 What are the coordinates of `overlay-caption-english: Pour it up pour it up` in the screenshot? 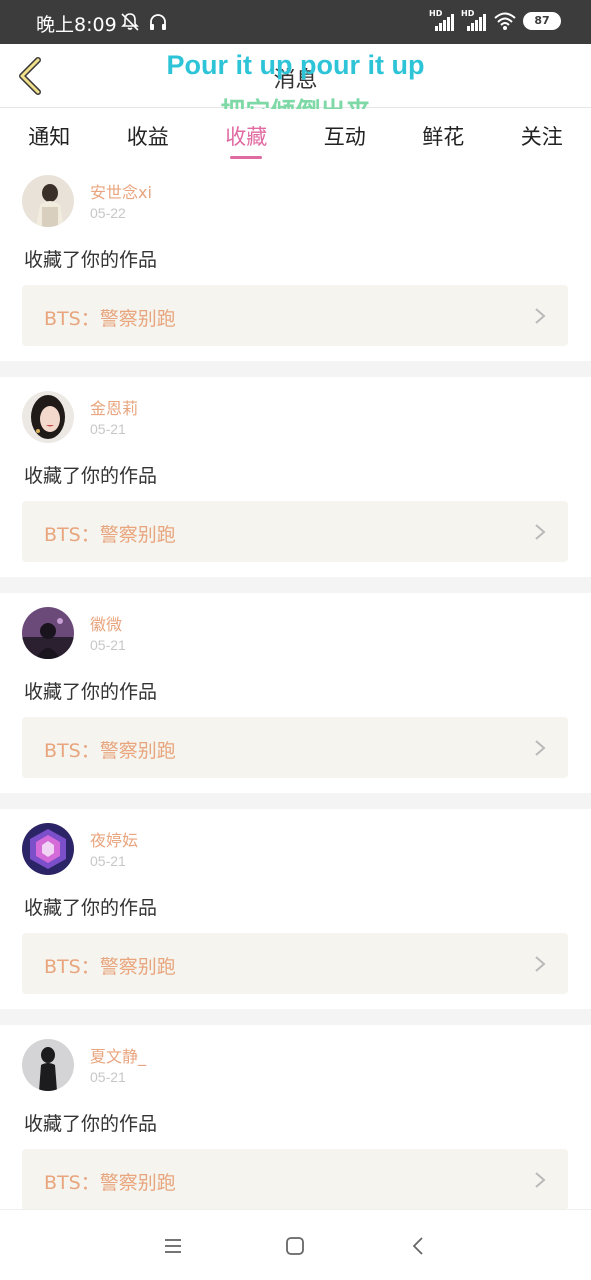 It's located at (295, 65).